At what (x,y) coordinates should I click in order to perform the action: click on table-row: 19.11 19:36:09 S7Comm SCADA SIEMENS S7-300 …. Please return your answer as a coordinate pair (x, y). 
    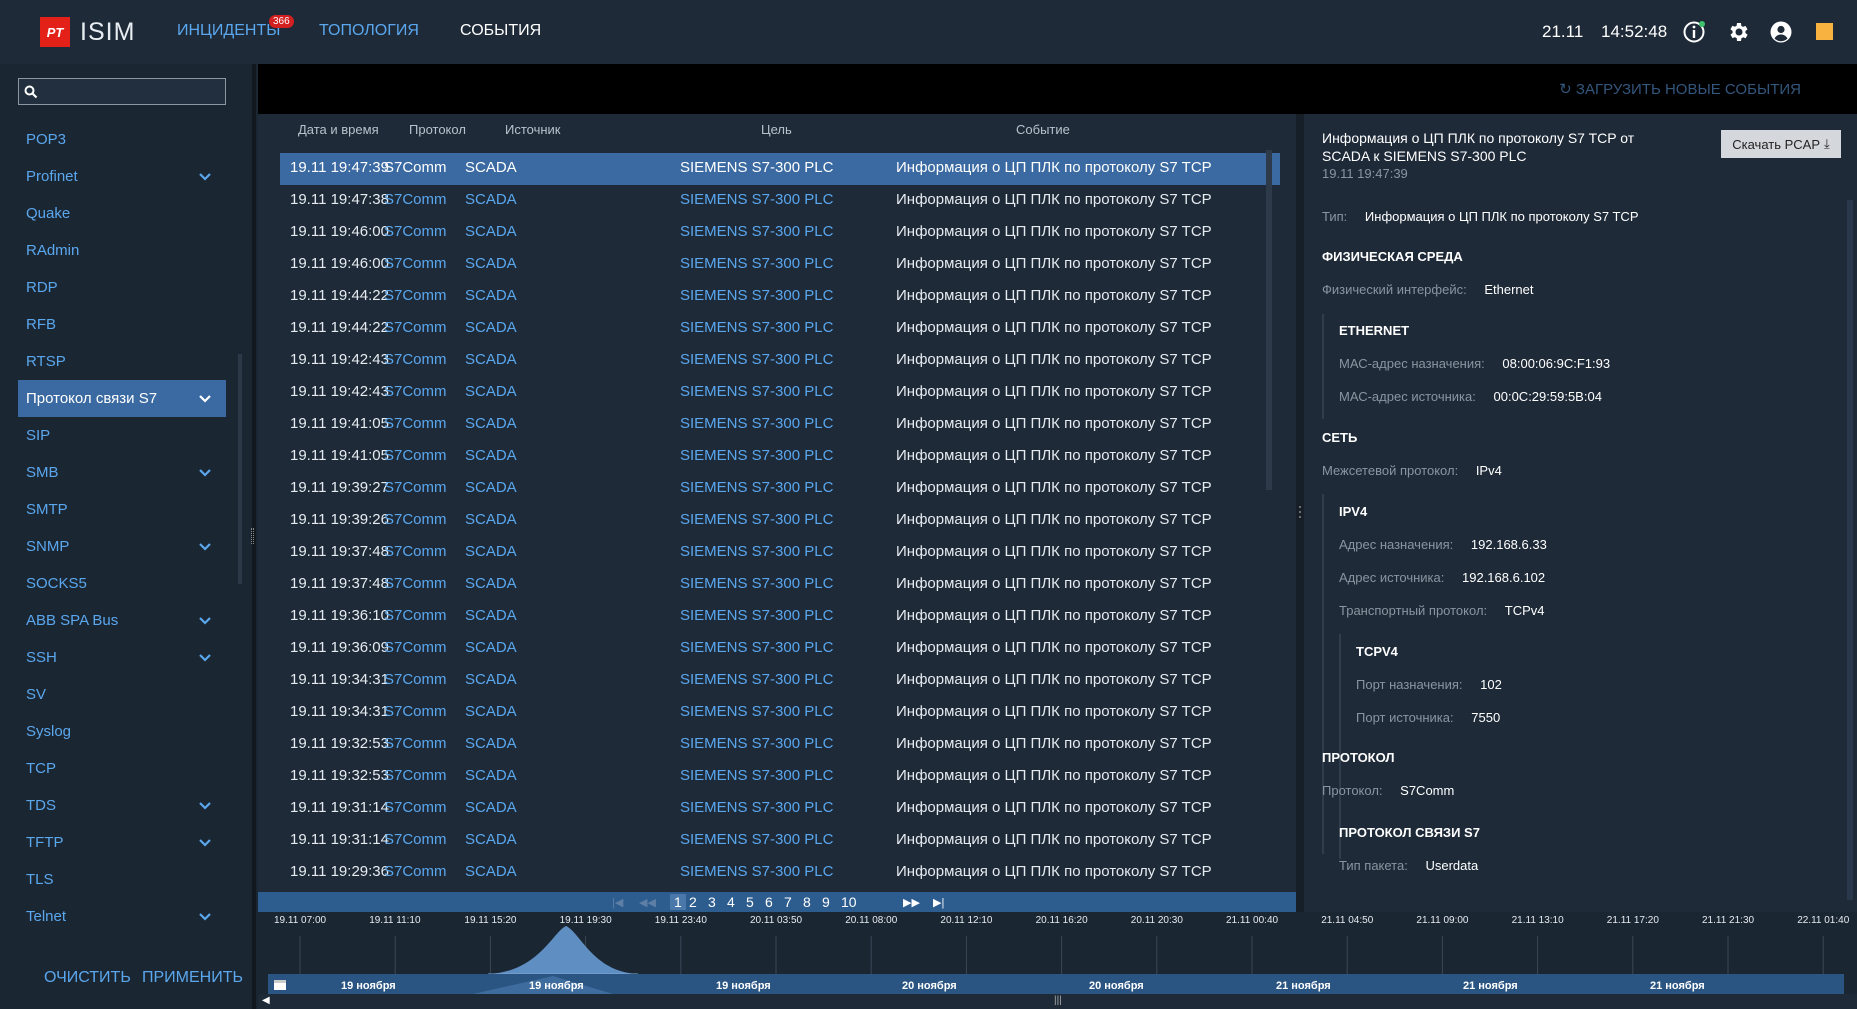
    Looking at the image, I should click on (780, 649).